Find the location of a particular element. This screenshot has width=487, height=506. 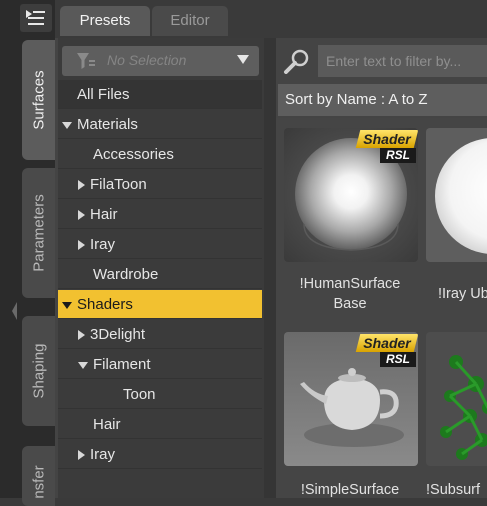

tree-item: Accessories is located at coordinates (160, 154).